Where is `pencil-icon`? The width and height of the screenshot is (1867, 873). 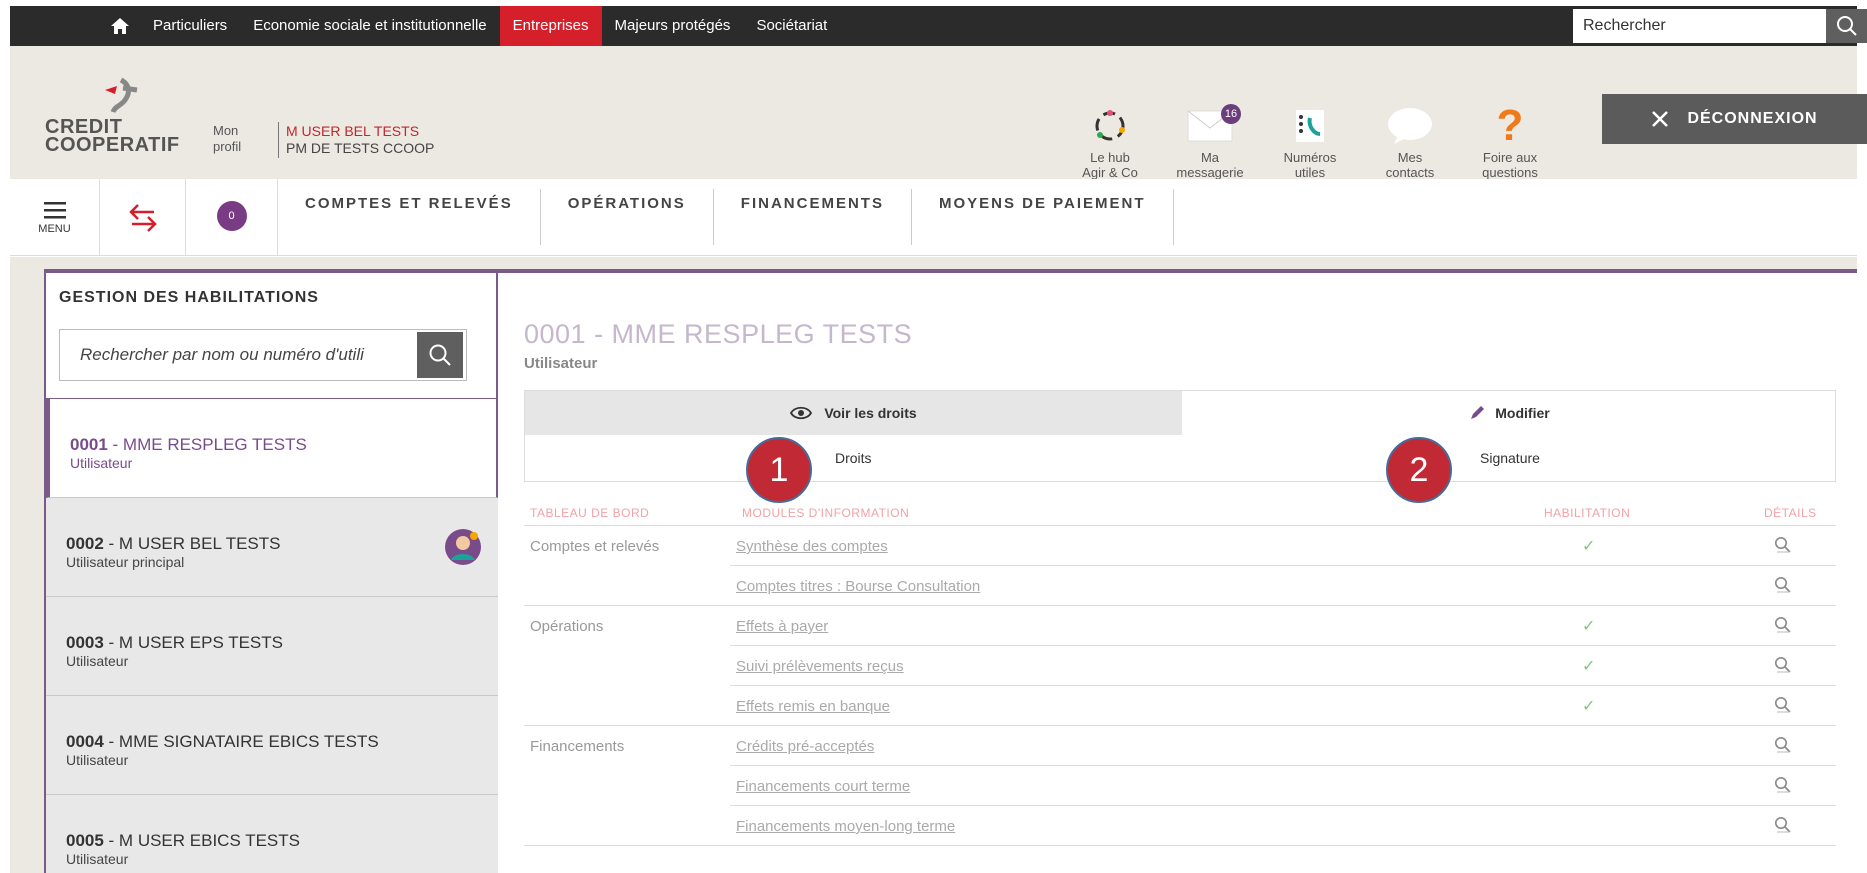
pencil-icon is located at coordinates (1478, 412).